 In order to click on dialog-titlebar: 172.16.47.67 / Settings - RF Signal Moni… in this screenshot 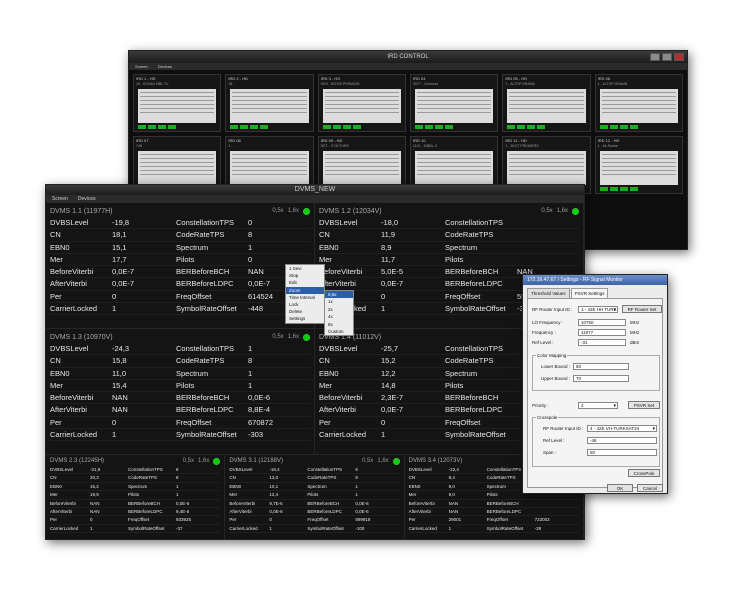, I will do `click(595, 280)`.